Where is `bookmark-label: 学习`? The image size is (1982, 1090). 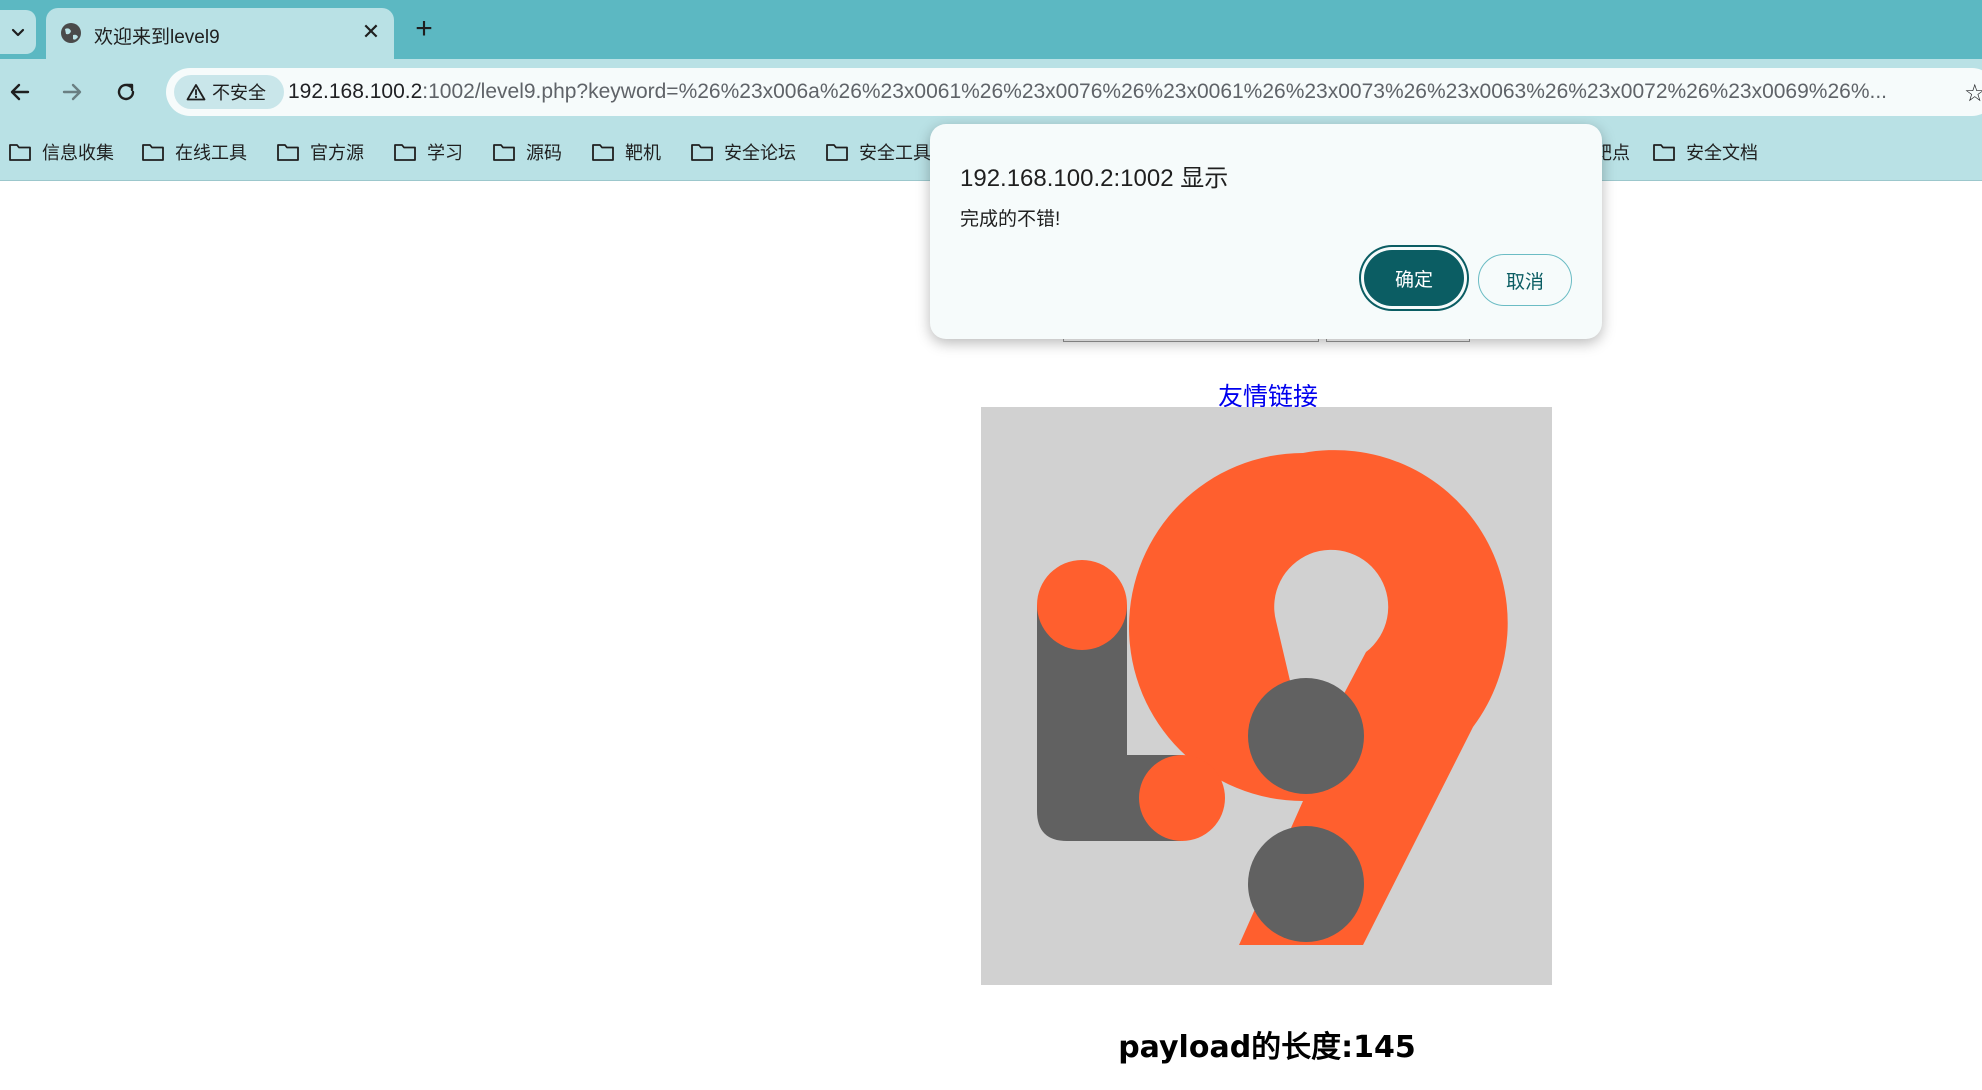
bookmark-label: 学习 is located at coordinates (445, 153).